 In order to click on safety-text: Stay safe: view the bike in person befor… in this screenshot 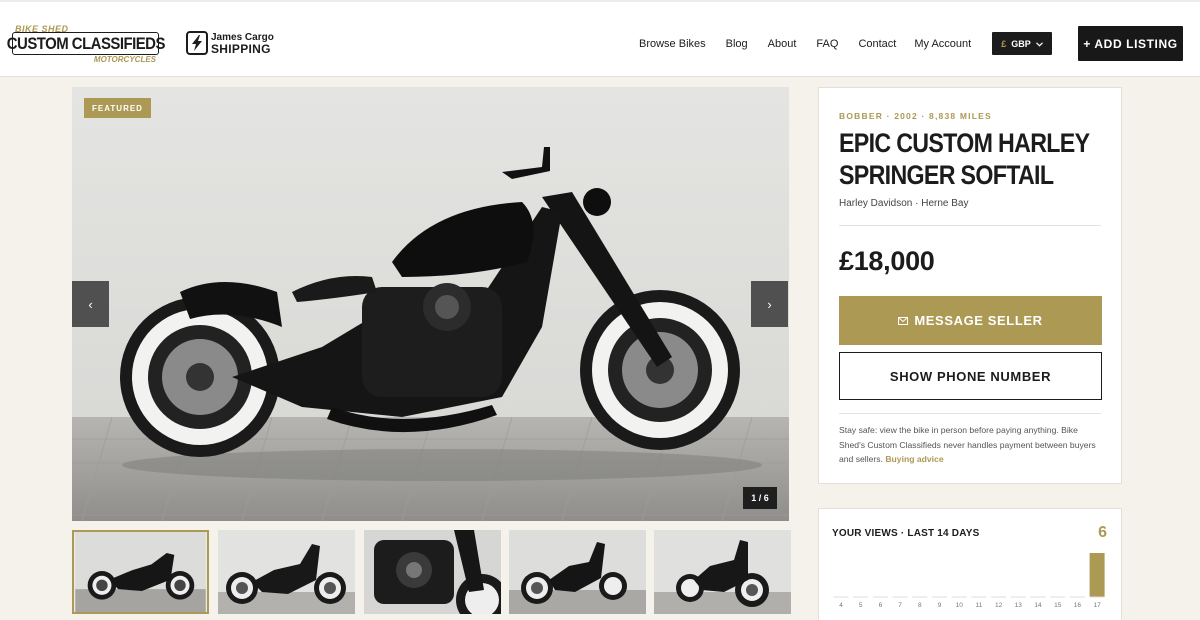, I will do `click(967, 444)`.